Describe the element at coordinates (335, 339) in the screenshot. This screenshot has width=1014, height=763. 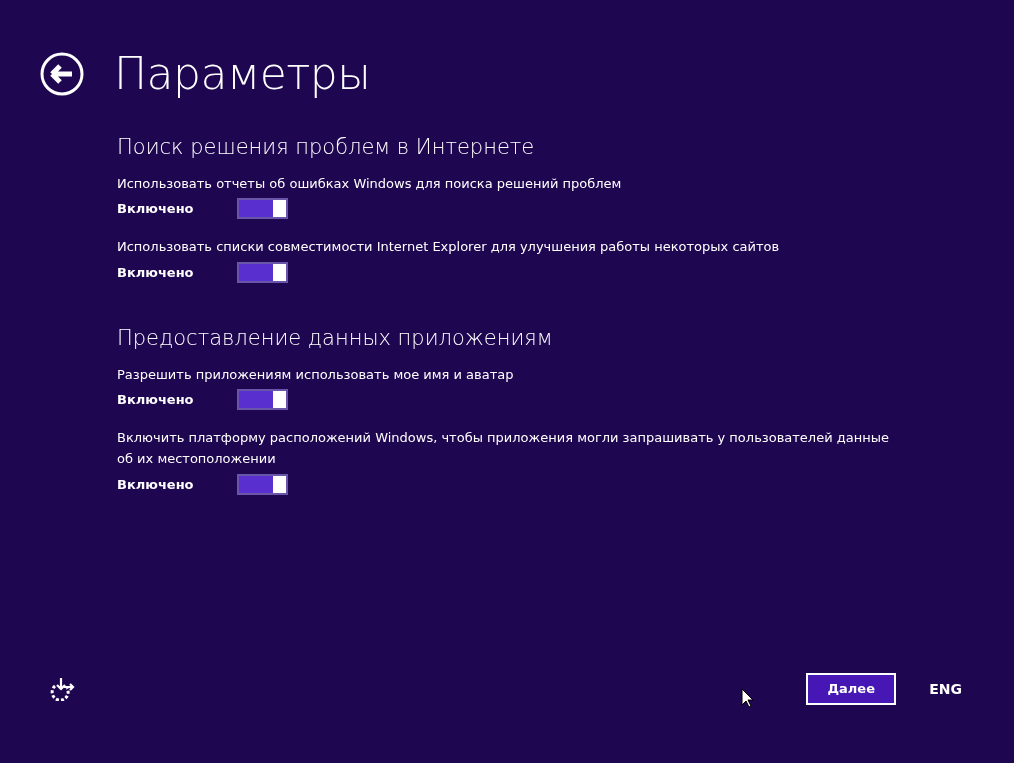
I see `section-heading: Предоставление данных приложениям` at that location.